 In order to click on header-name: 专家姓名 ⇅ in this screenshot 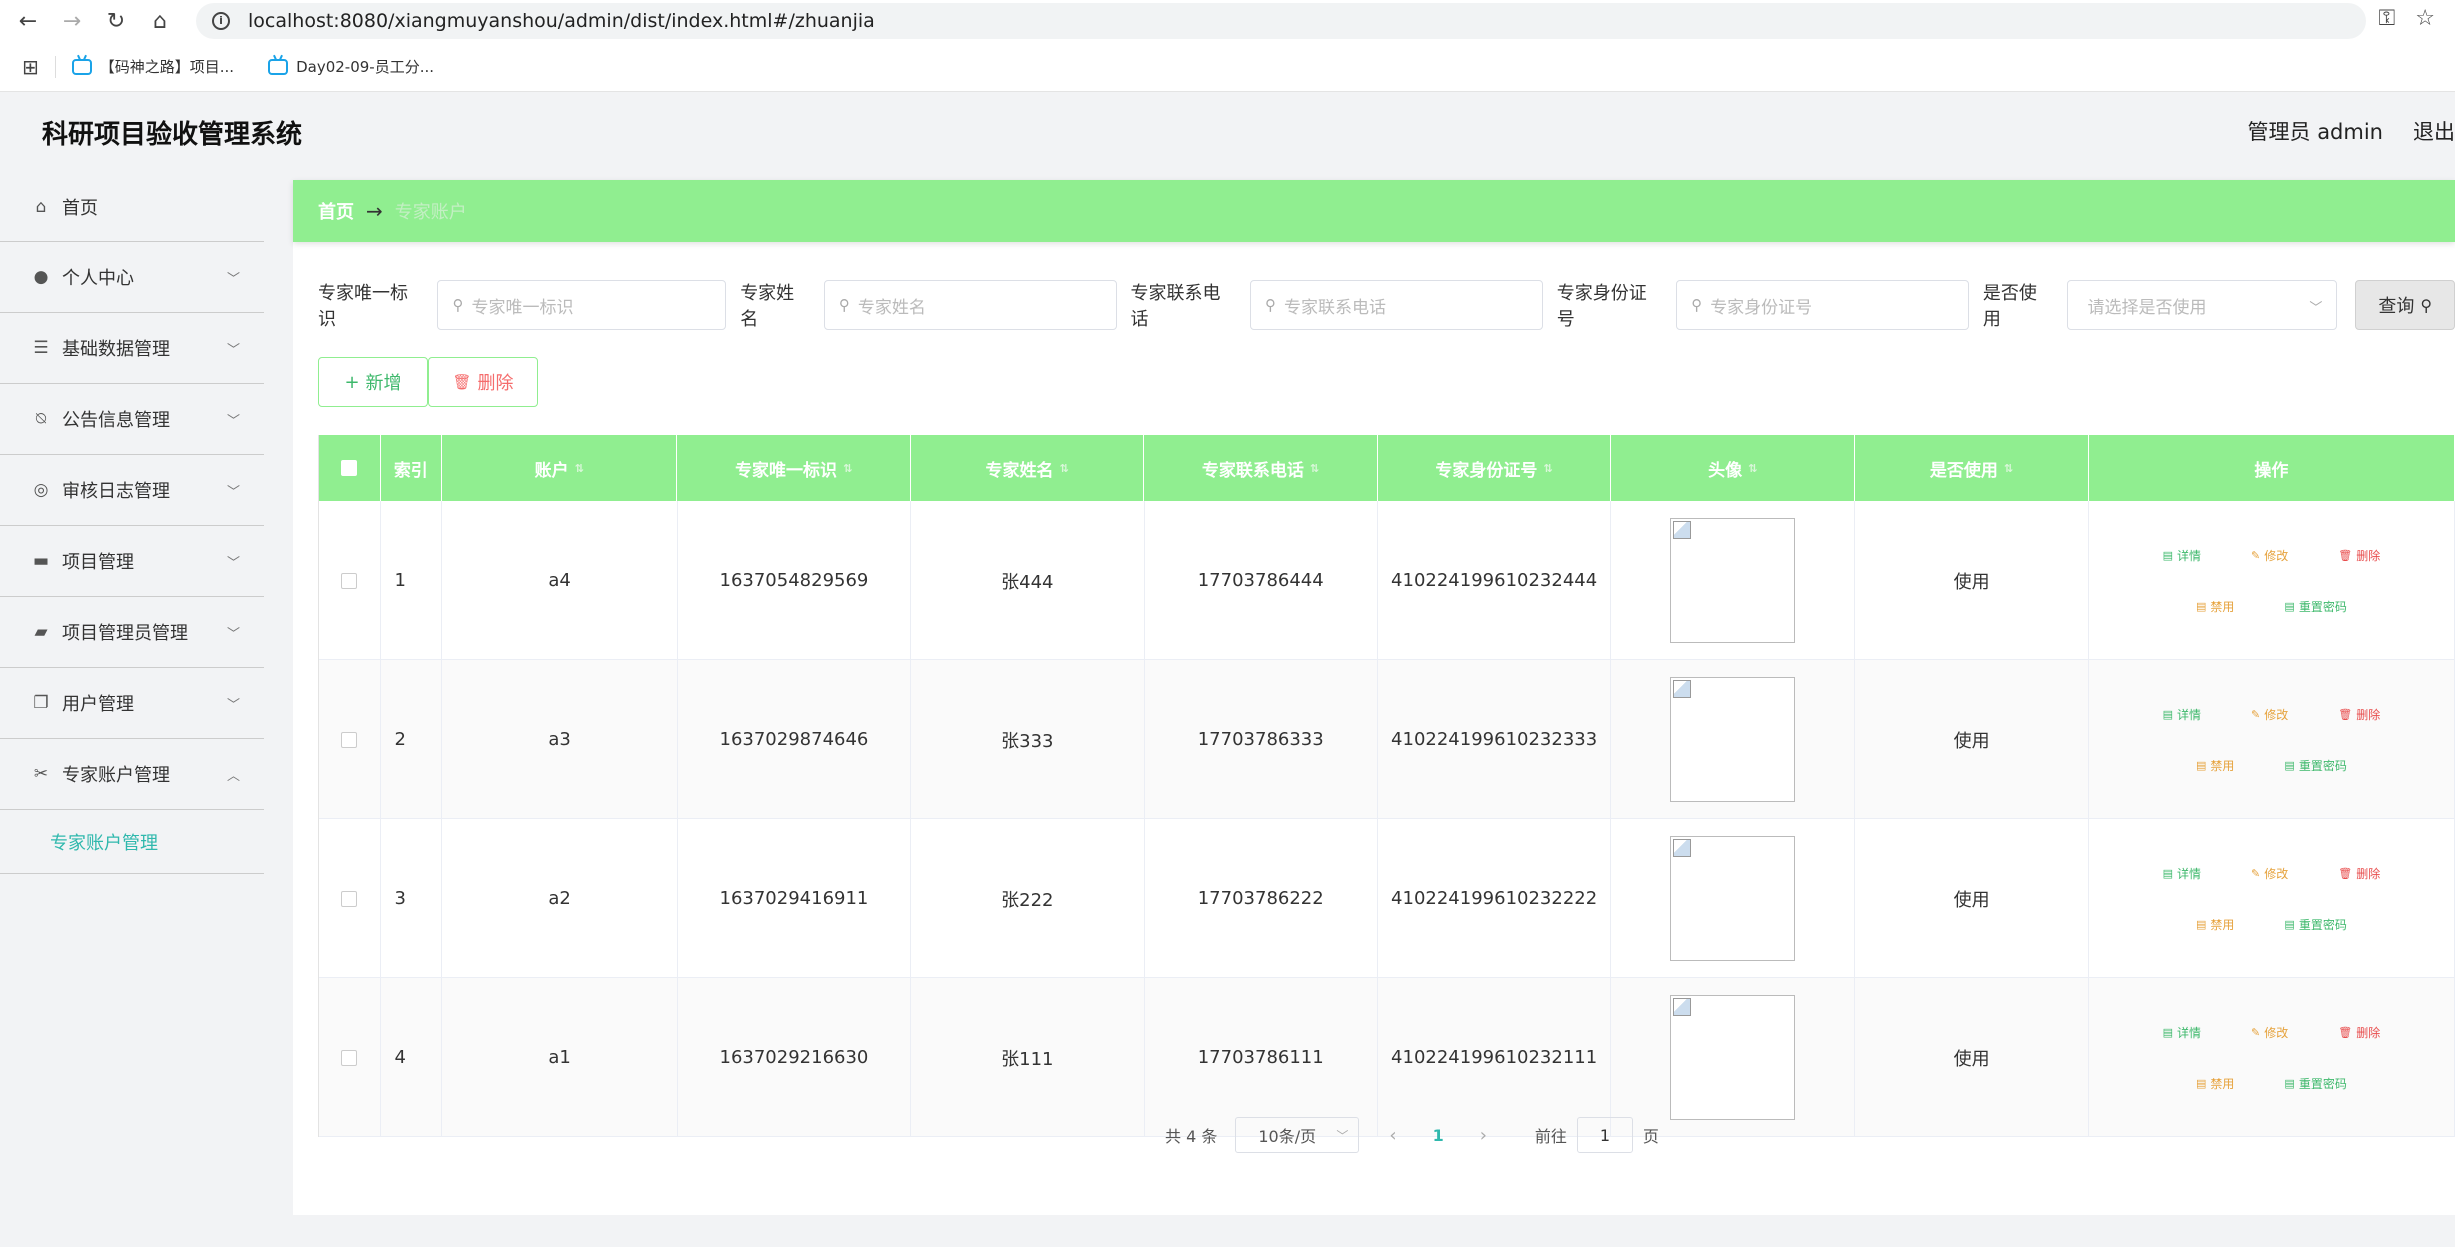, I will do `click(1028, 468)`.